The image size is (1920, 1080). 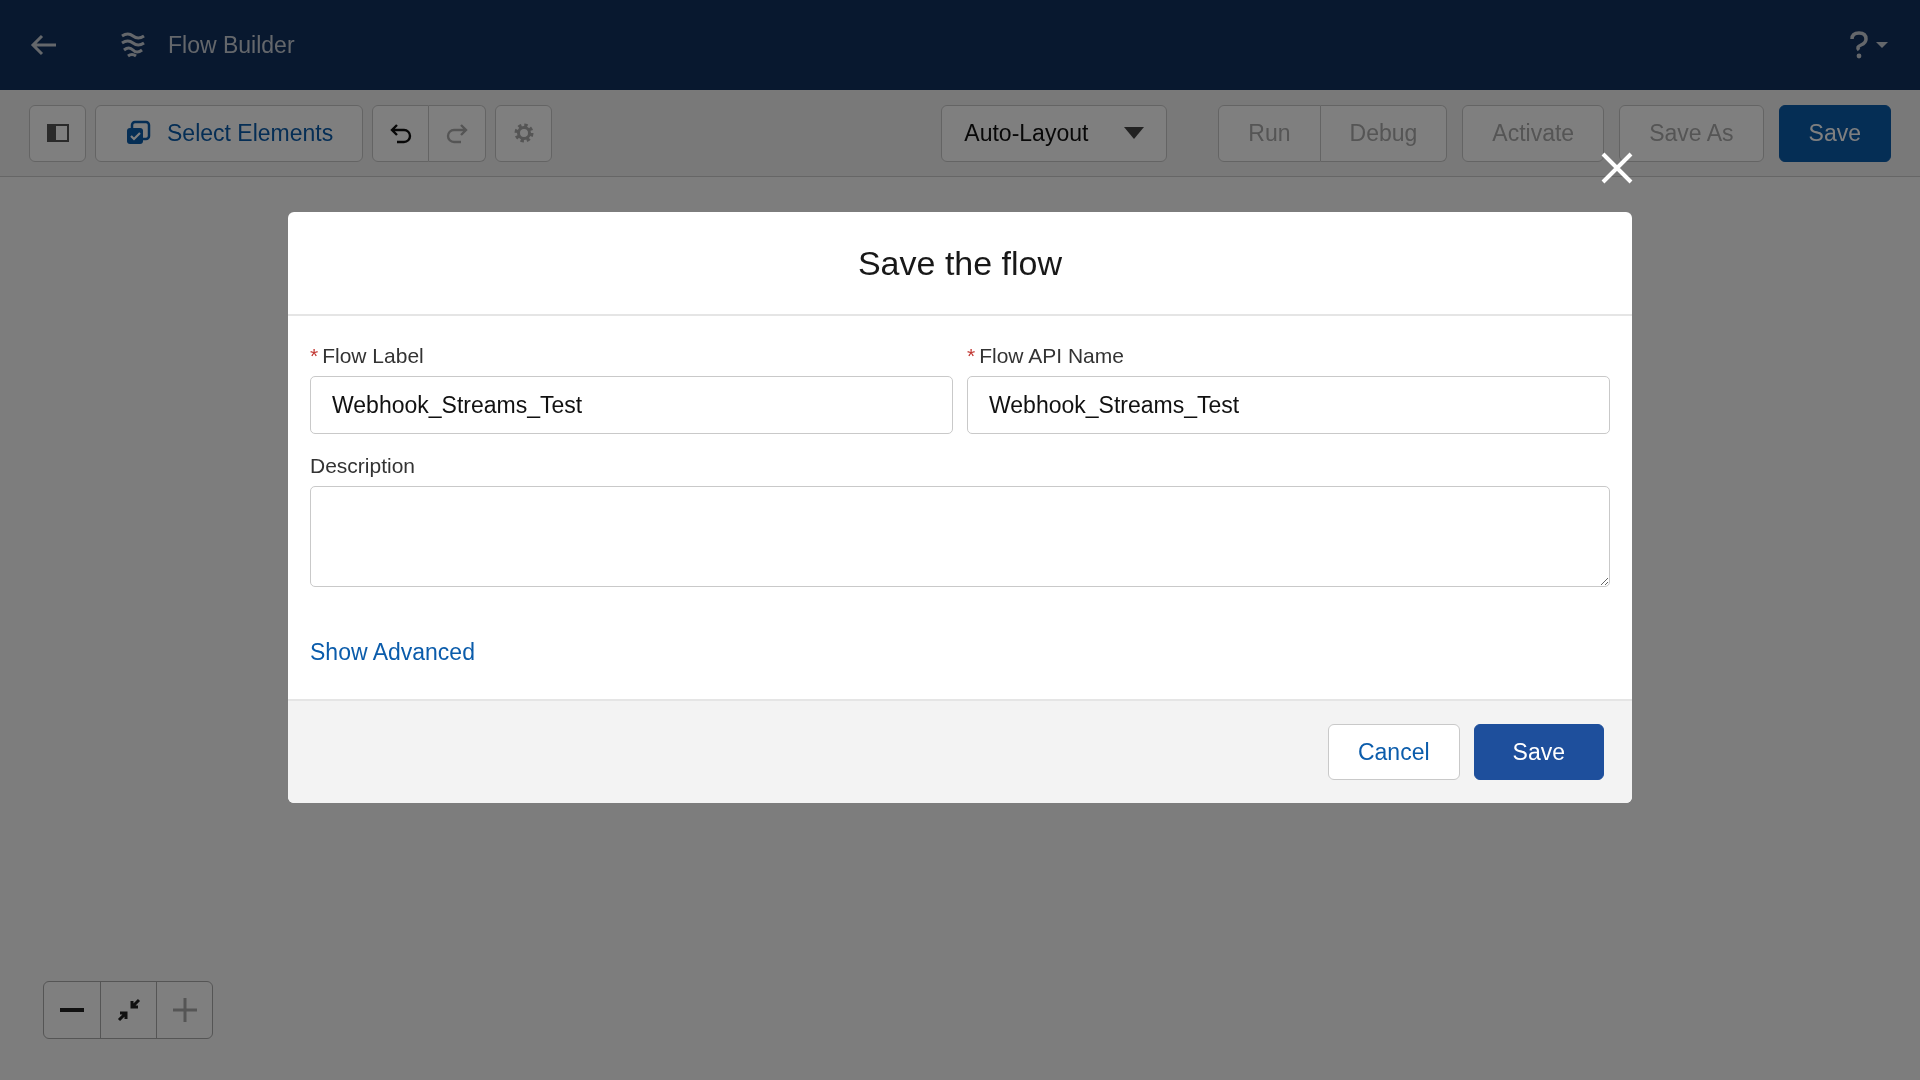 What do you see at coordinates (231, 45) in the screenshot?
I see `app-title: Flow Builder` at bounding box center [231, 45].